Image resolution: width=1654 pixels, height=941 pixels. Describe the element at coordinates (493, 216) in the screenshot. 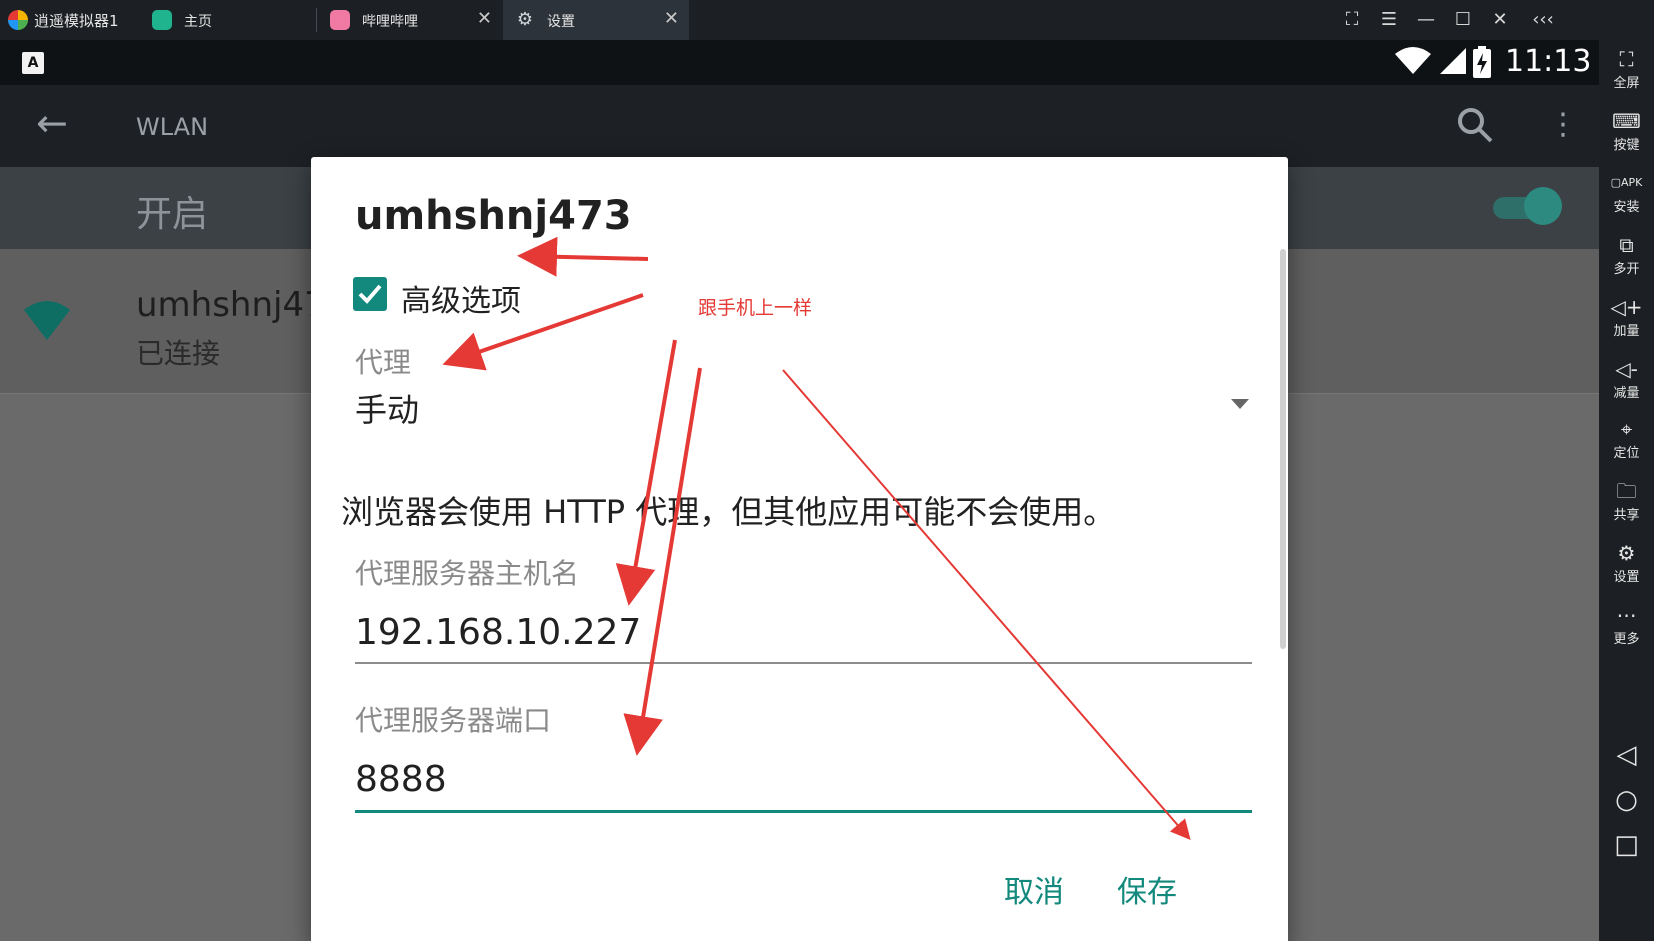

I see `dialog-title: umhshnj473` at that location.